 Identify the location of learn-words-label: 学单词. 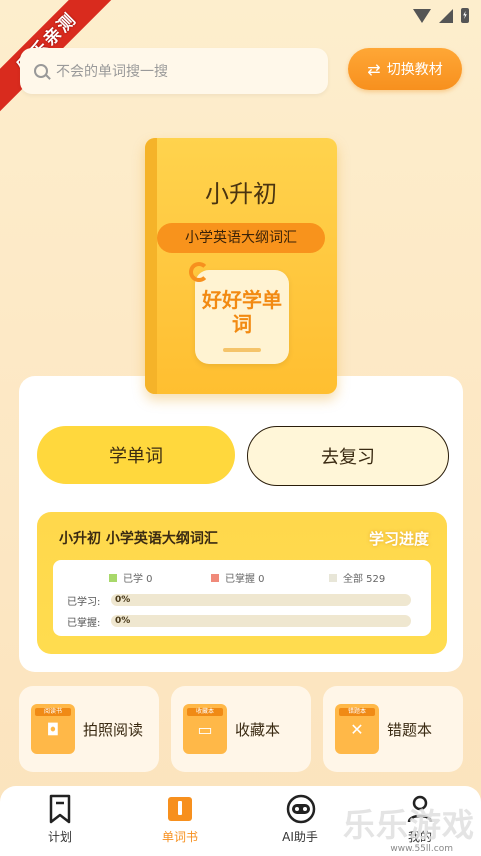
(136, 456).